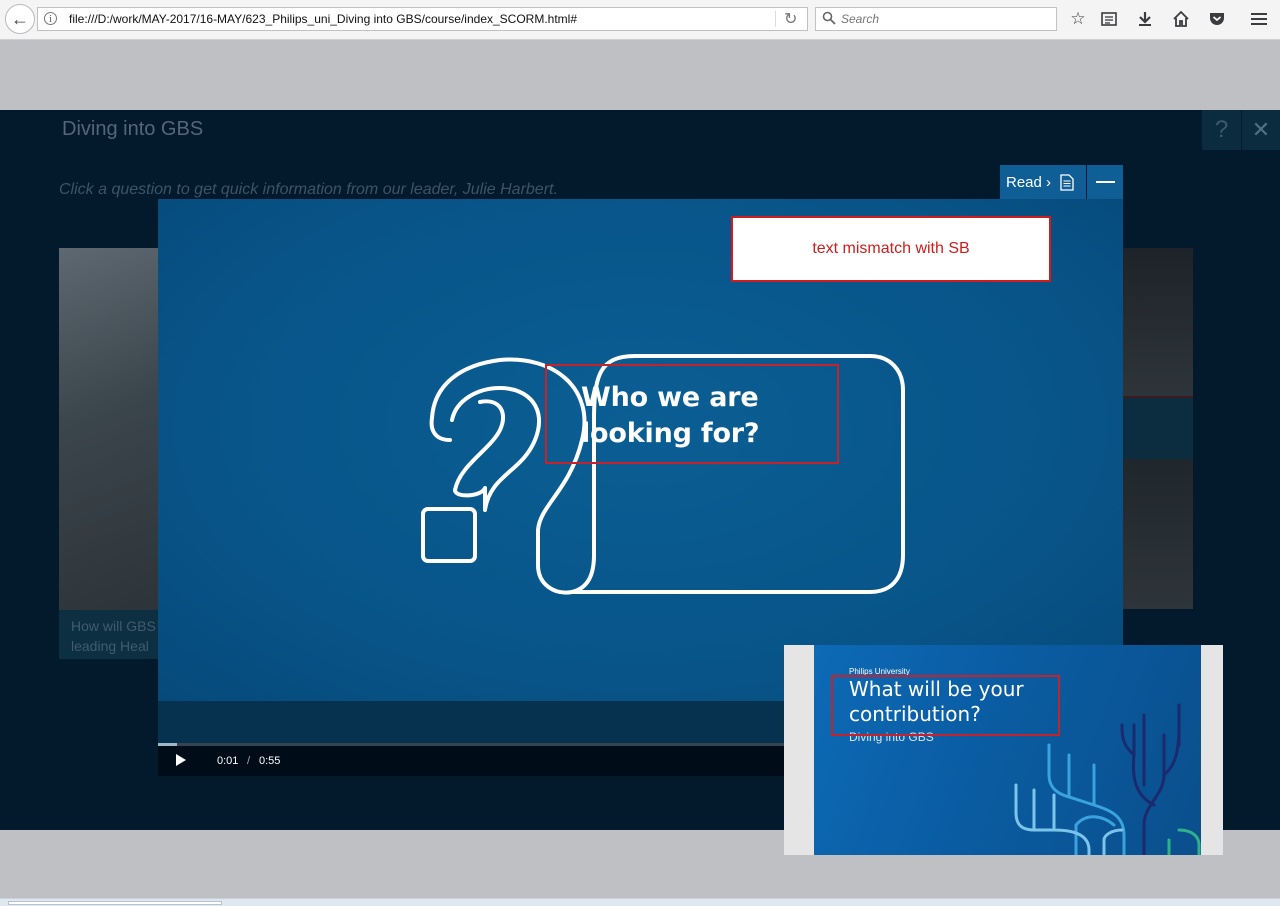 This screenshot has width=1280, height=906. Describe the element at coordinates (133, 129) in the screenshot. I see `course-title: Diving into GBS` at that location.